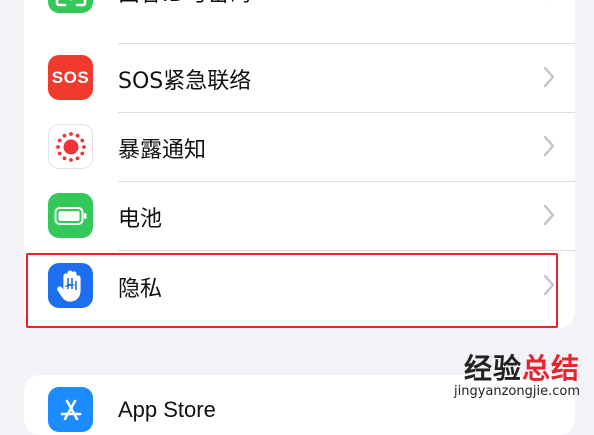 The width and height of the screenshot is (594, 435). I want to click on sos-icon-text: SOS, so click(70, 77).